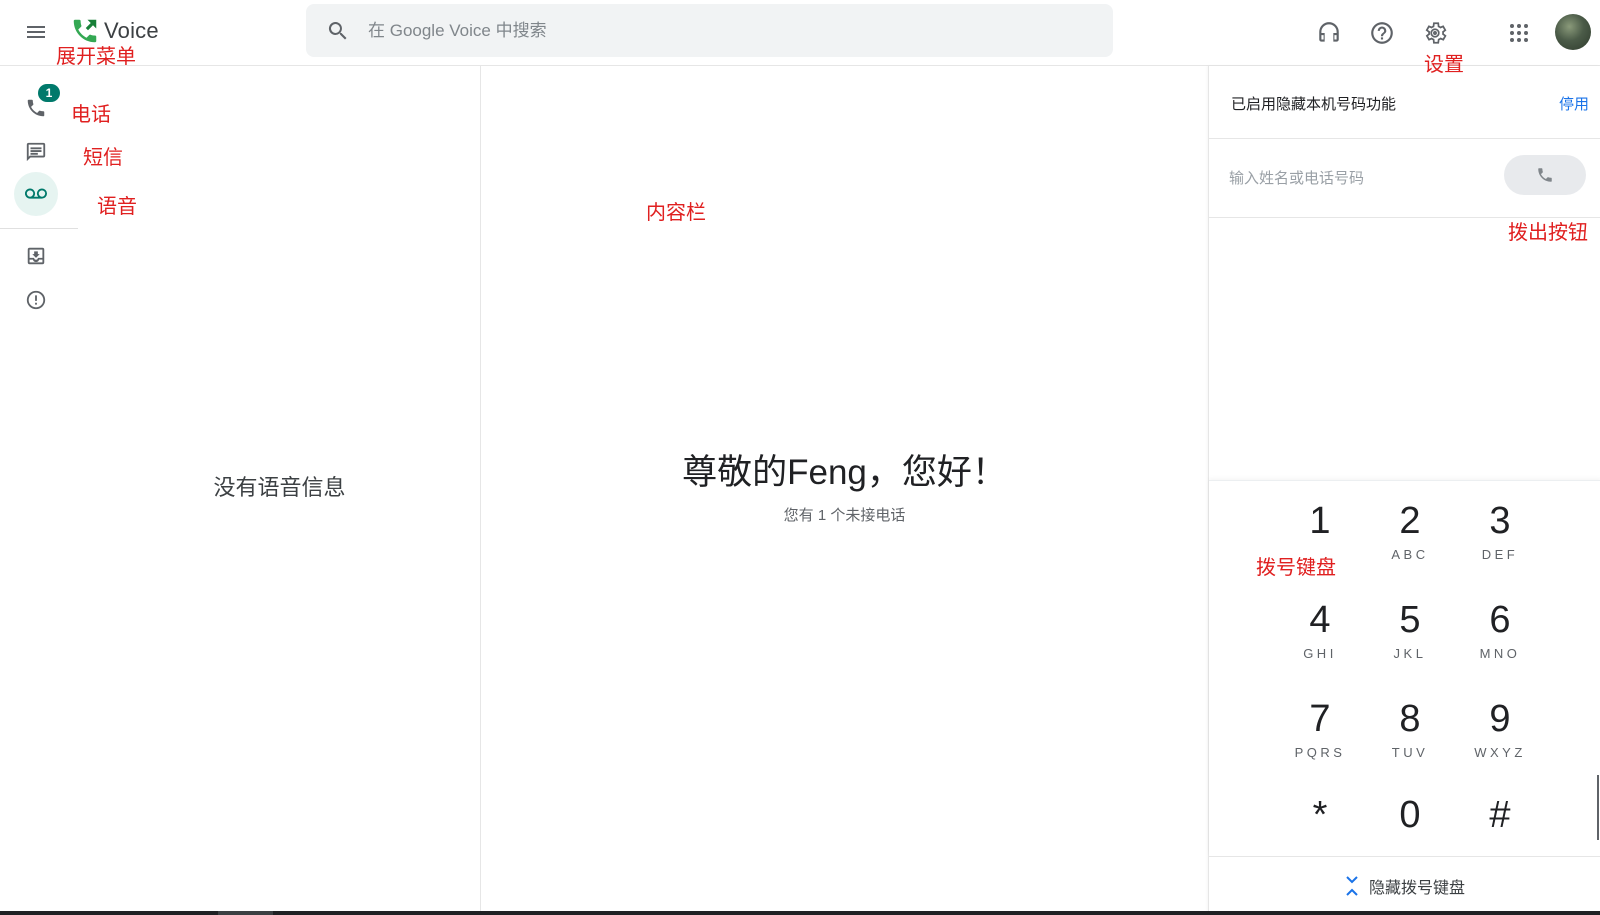 The width and height of the screenshot is (1600, 915). Describe the element at coordinates (91, 115) in the screenshot. I see `annotation-calls: 电话` at that location.